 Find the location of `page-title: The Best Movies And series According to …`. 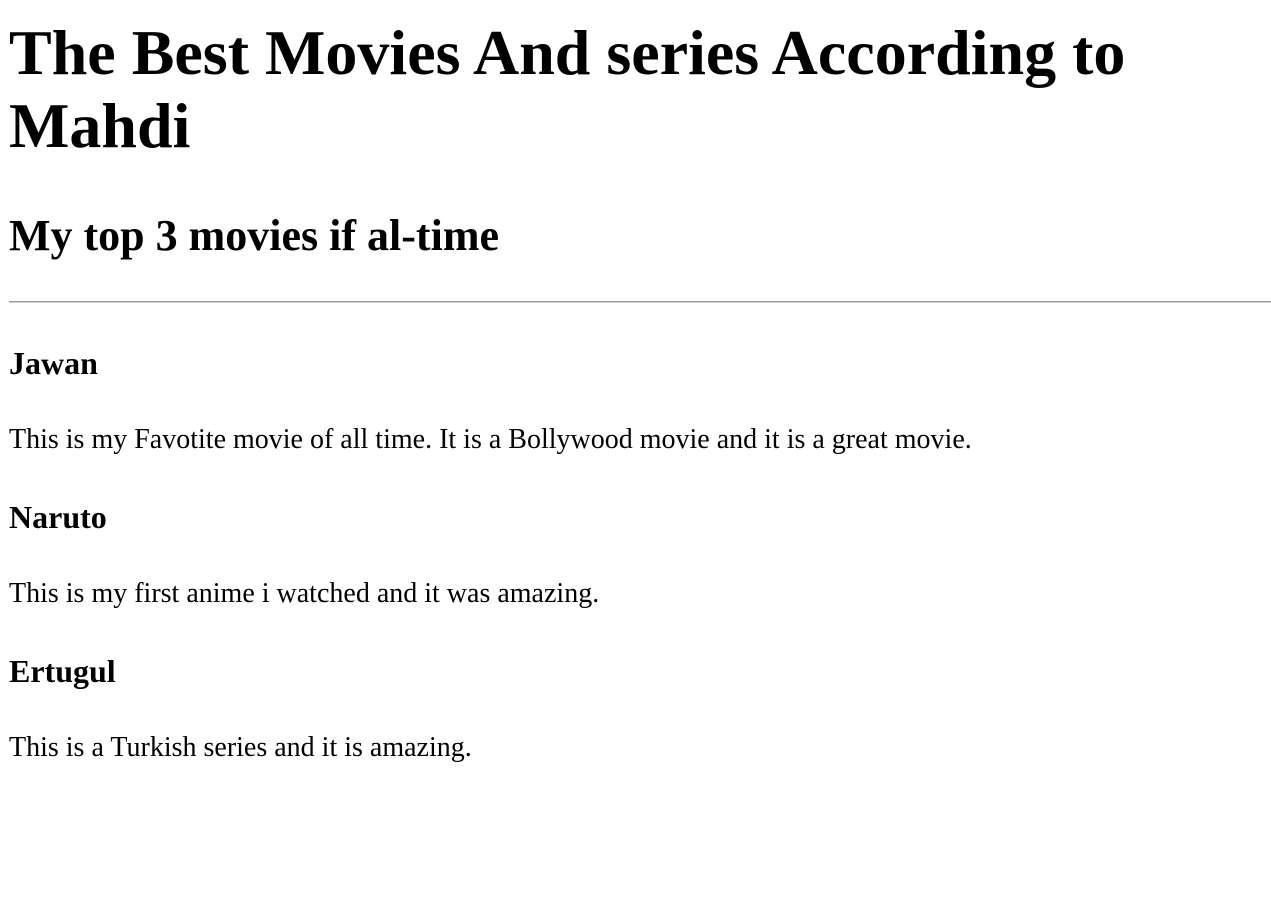

page-title: The Best Movies And series According to … is located at coordinates (567, 89).